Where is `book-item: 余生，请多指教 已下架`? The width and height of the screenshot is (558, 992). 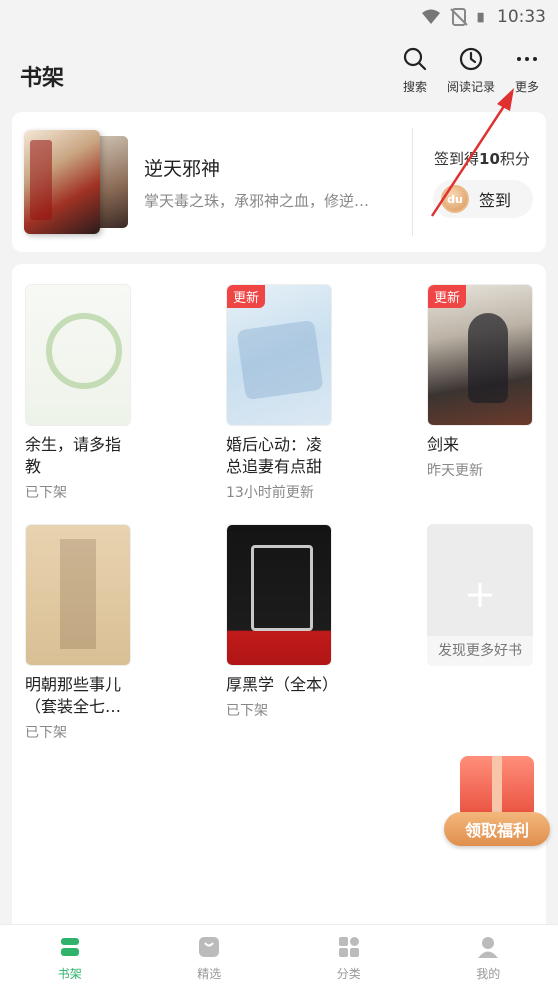
book-item: 余生，请多指教 已下架 is located at coordinates (85, 393).